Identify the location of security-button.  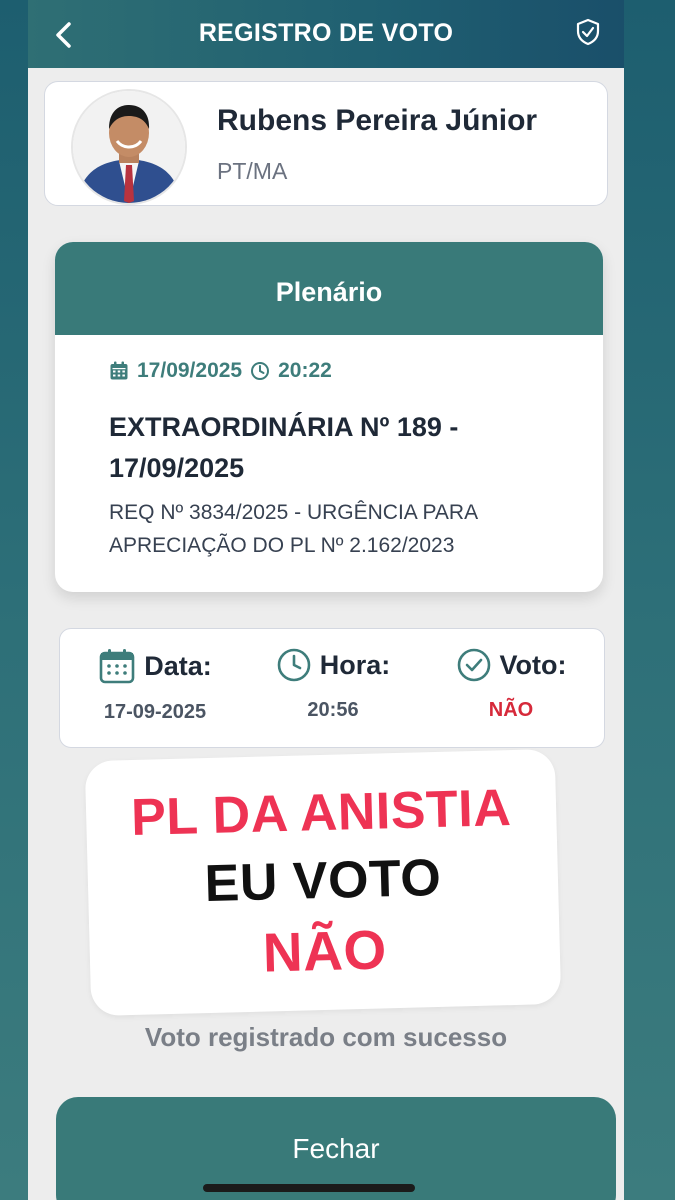
(588, 32).